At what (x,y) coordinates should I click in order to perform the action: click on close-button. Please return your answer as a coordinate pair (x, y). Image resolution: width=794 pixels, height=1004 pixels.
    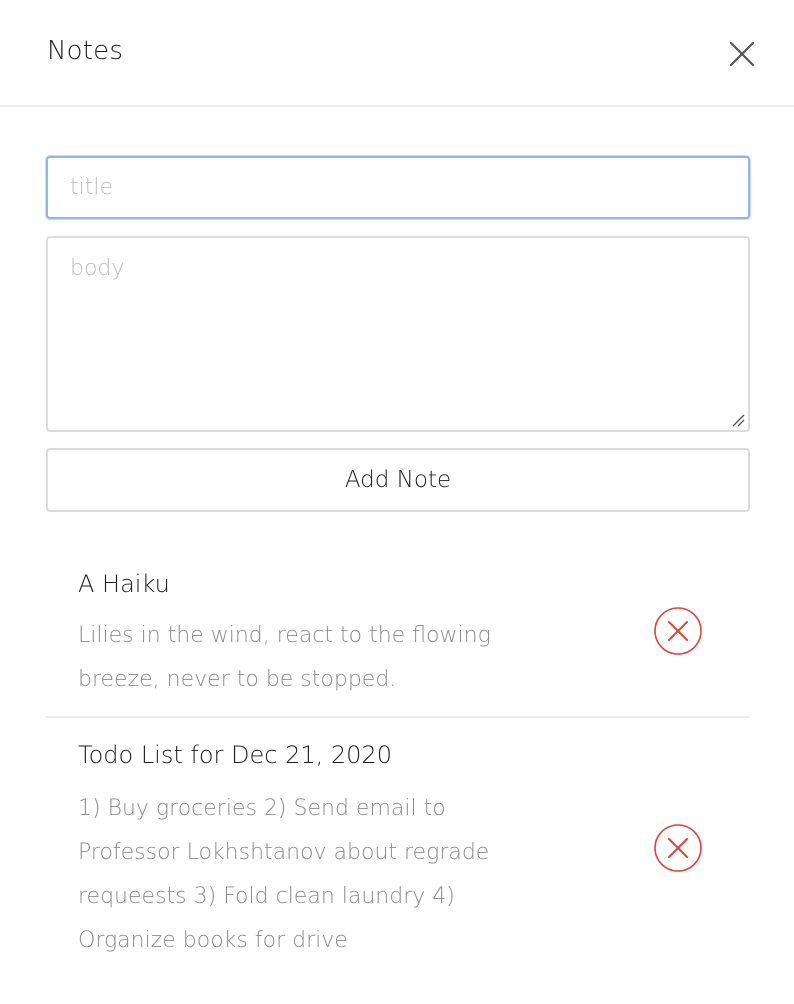
    Looking at the image, I should click on (742, 54).